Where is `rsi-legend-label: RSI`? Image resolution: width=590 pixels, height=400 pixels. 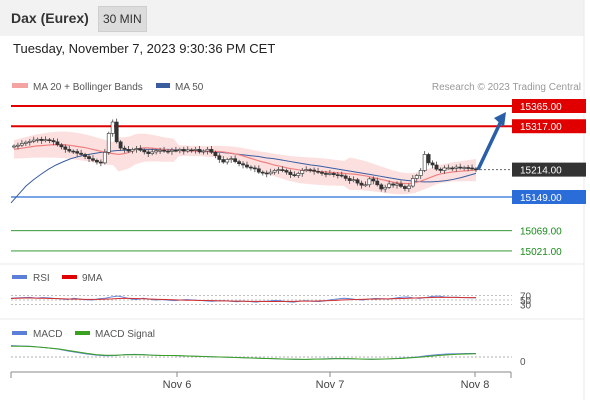 rsi-legend-label: RSI is located at coordinates (41, 278).